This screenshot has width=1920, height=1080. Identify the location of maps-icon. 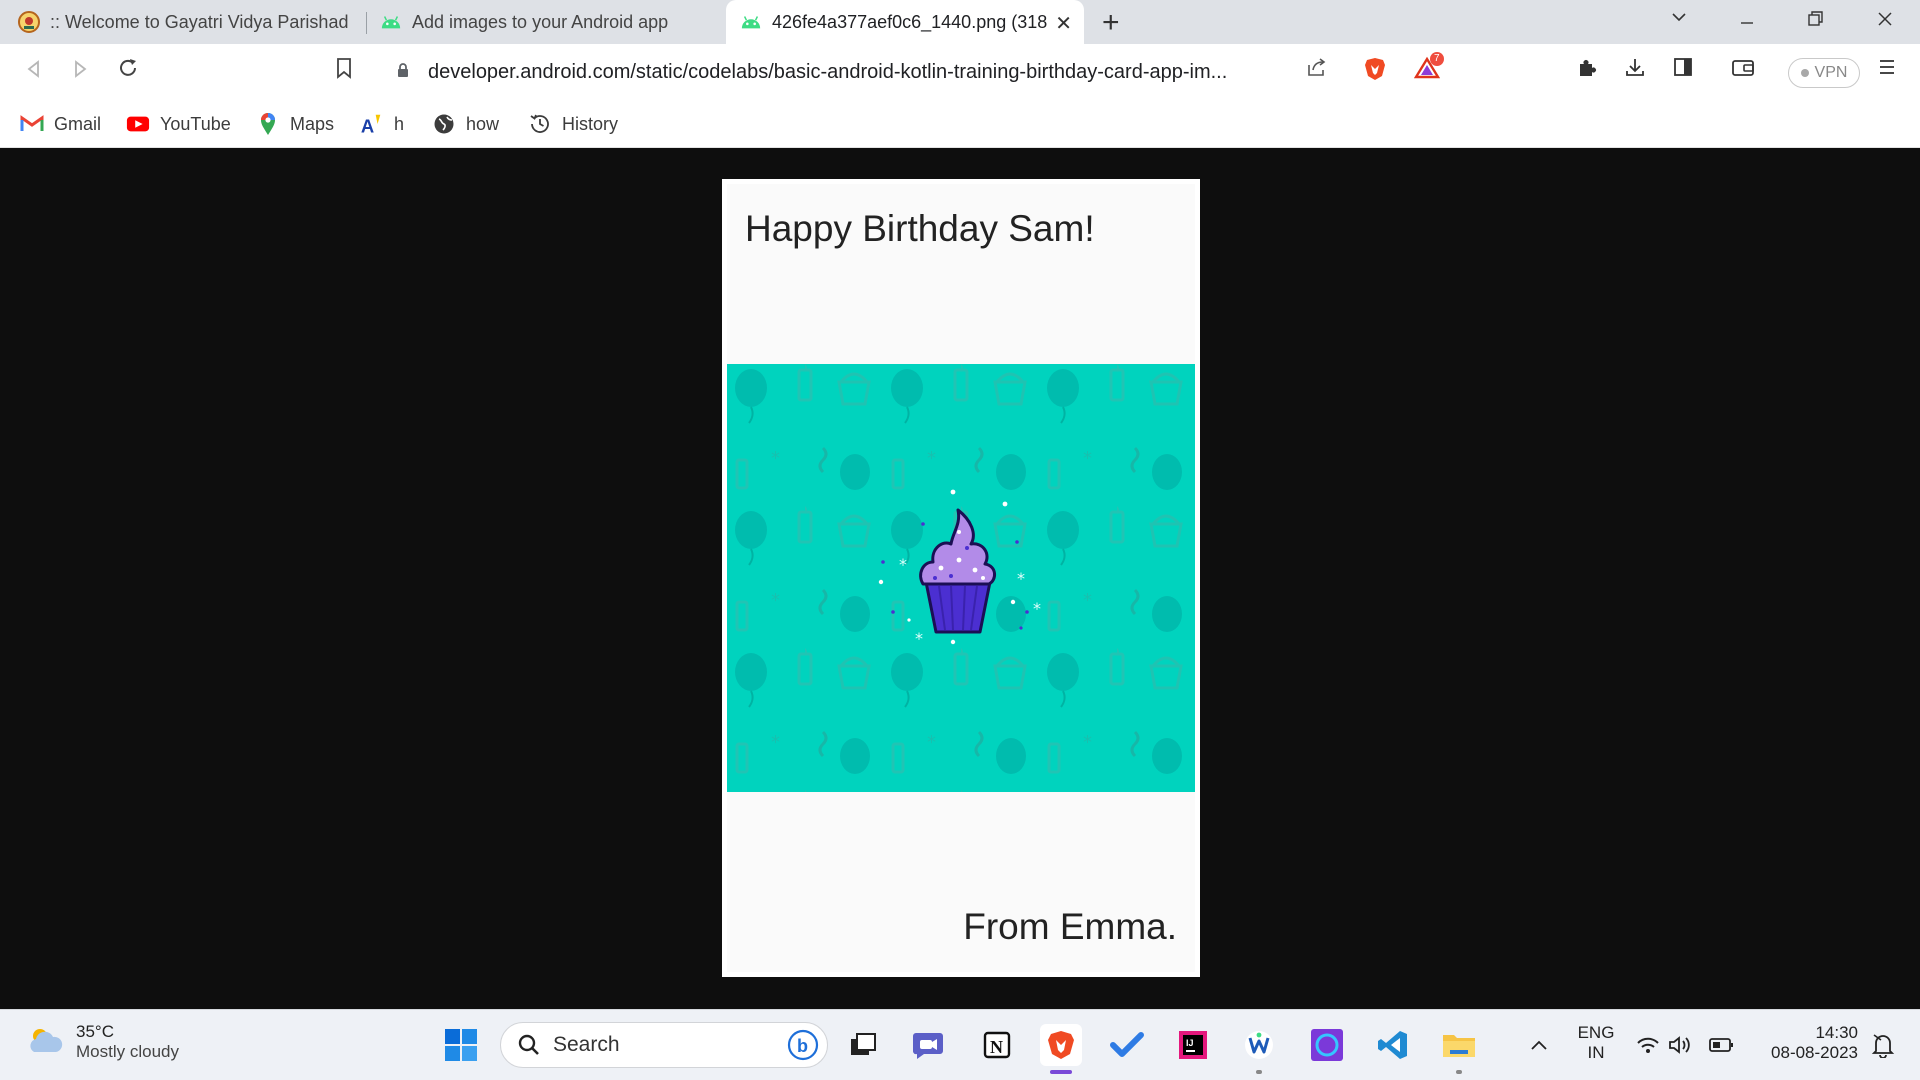
(268, 124).